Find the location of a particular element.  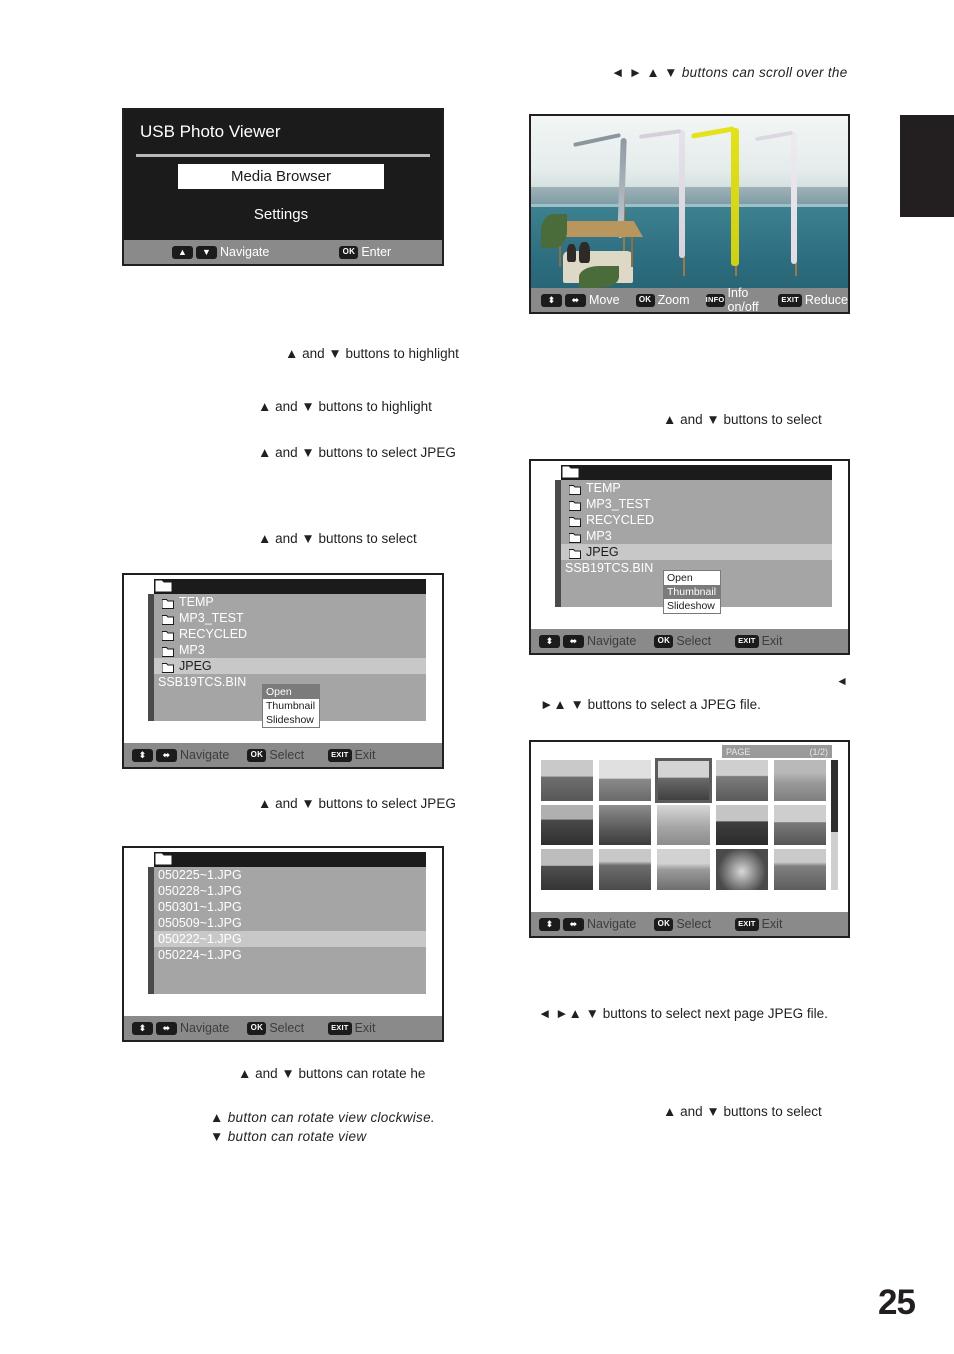

note-left-2: ▲ and ▼ buttons to highlight is located at coordinates (345, 406).